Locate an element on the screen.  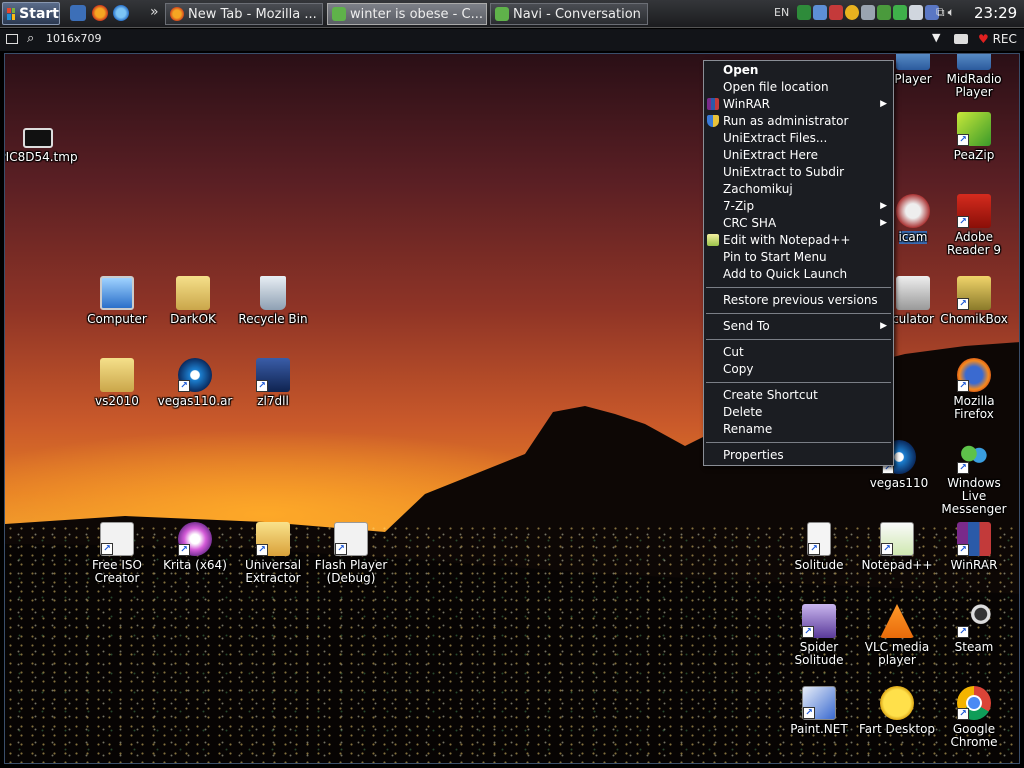
taskbar-task-navi: Navi - Conversation is located at coordinates (569, 14).